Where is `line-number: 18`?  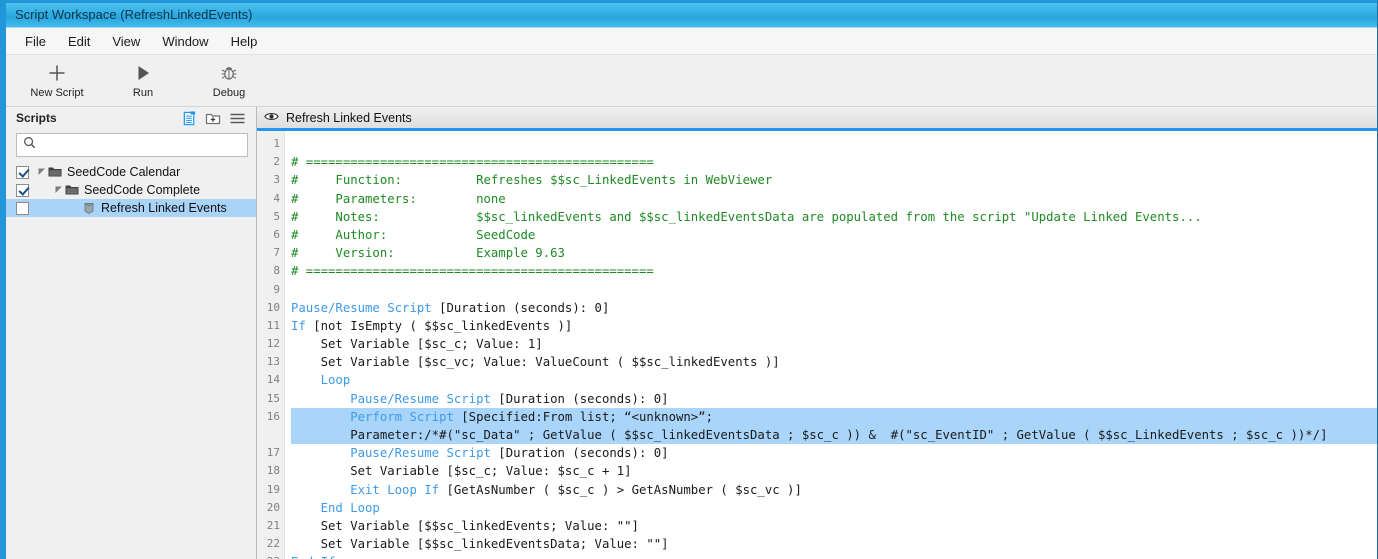 line-number: 18 is located at coordinates (273, 471).